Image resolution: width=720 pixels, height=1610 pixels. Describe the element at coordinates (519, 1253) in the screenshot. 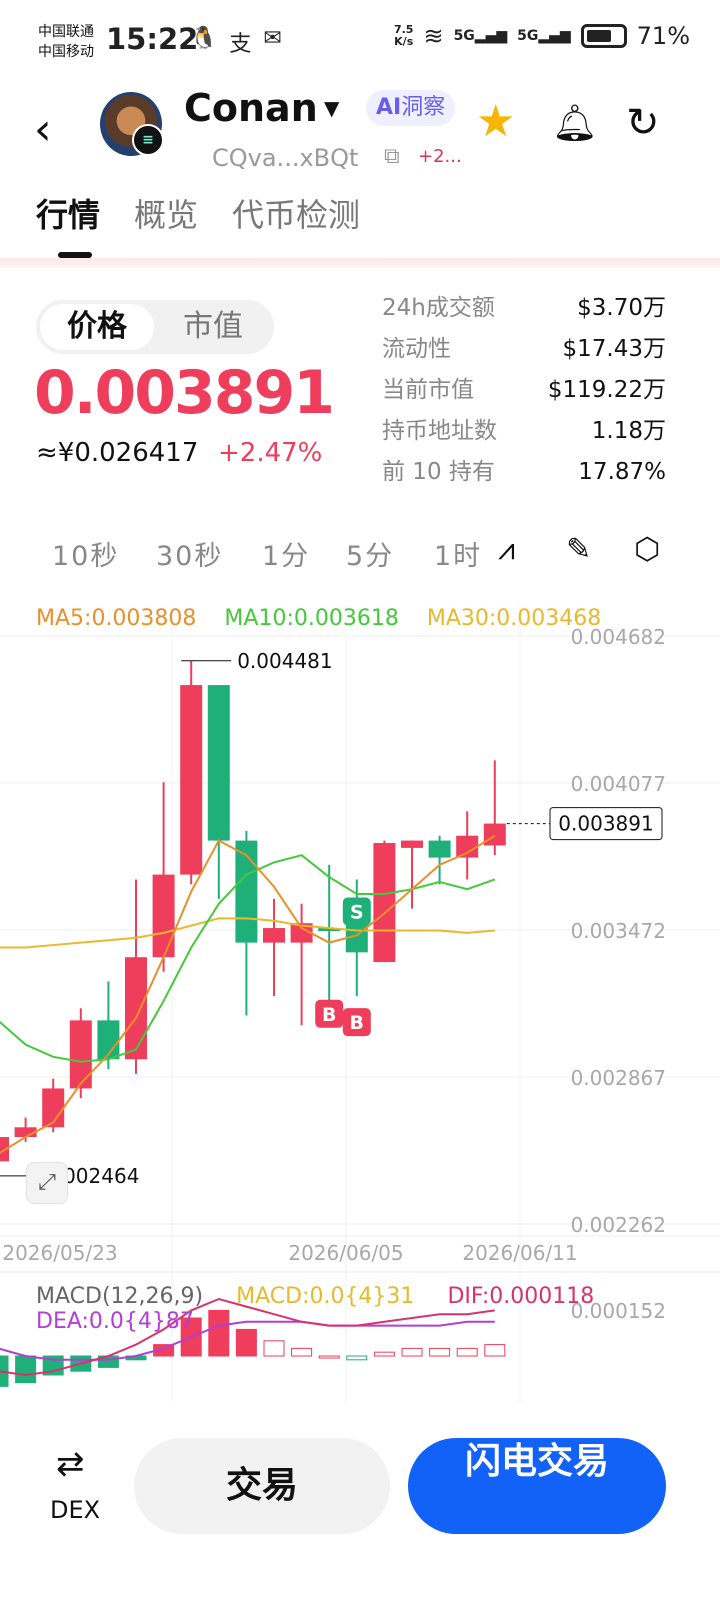

I see `x-tick-label: 2026/06/11` at that location.